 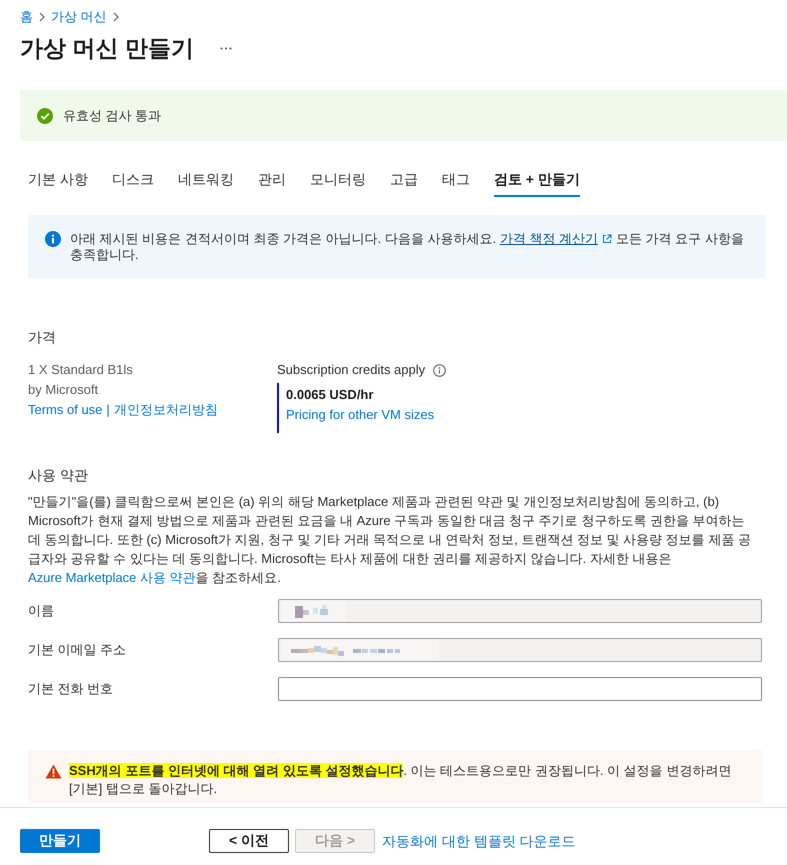 I want to click on more-icon, so click(x=226, y=48).